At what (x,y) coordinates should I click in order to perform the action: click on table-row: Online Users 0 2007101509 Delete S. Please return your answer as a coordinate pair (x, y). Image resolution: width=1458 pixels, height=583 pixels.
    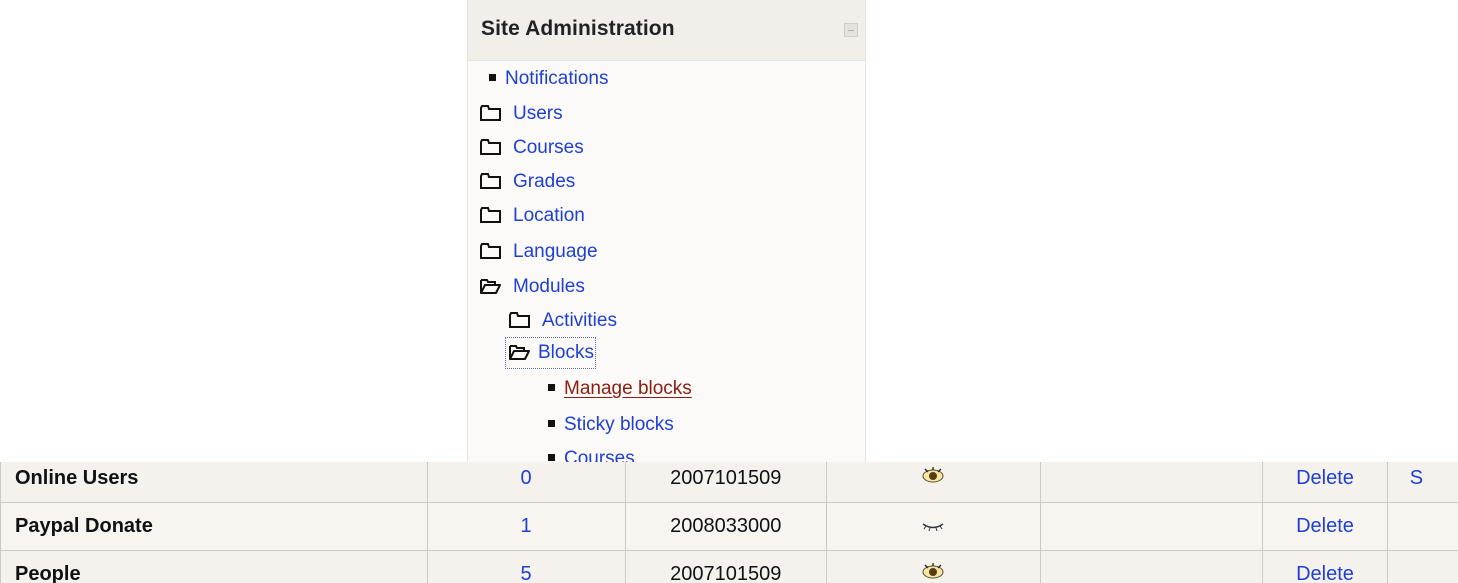
    Looking at the image, I should click on (729, 482).